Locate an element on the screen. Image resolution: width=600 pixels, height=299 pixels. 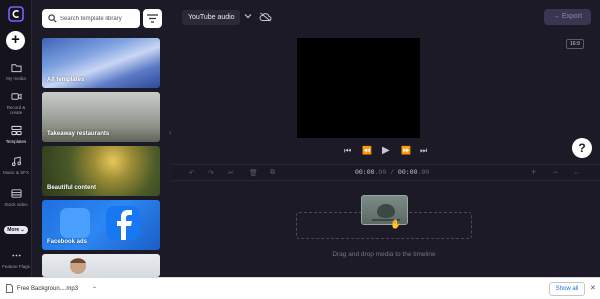
current-time-frac: .00 is located at coordinates (380, 172).